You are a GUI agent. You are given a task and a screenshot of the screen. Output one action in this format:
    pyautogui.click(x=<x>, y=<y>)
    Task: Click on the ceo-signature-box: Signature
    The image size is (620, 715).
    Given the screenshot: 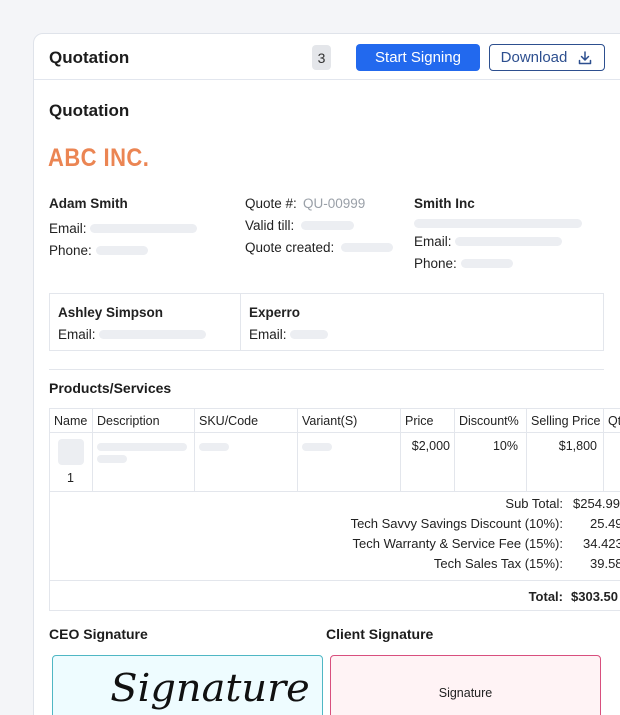 What is the action you would take?
    pyautogui.click(x=187, y=685)
    